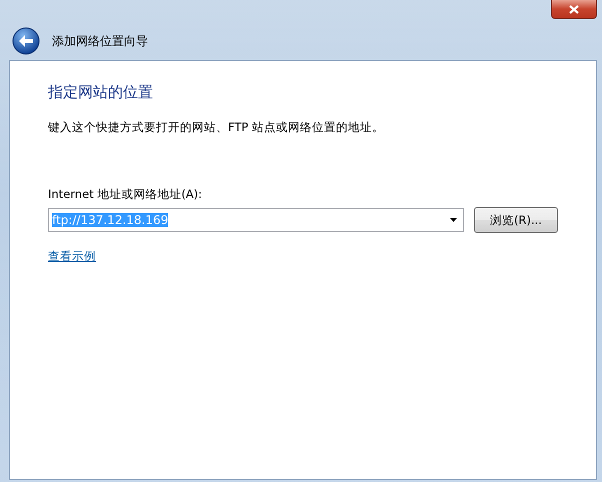 The width and height of the screenshot is (602, 482). I want to click on example-link: 查看示例, so click(72, 256).